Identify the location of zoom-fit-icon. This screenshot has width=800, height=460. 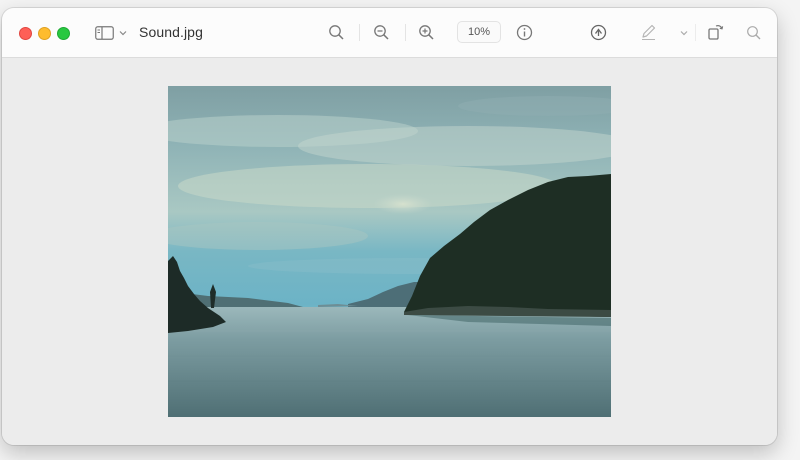
(336, 32).